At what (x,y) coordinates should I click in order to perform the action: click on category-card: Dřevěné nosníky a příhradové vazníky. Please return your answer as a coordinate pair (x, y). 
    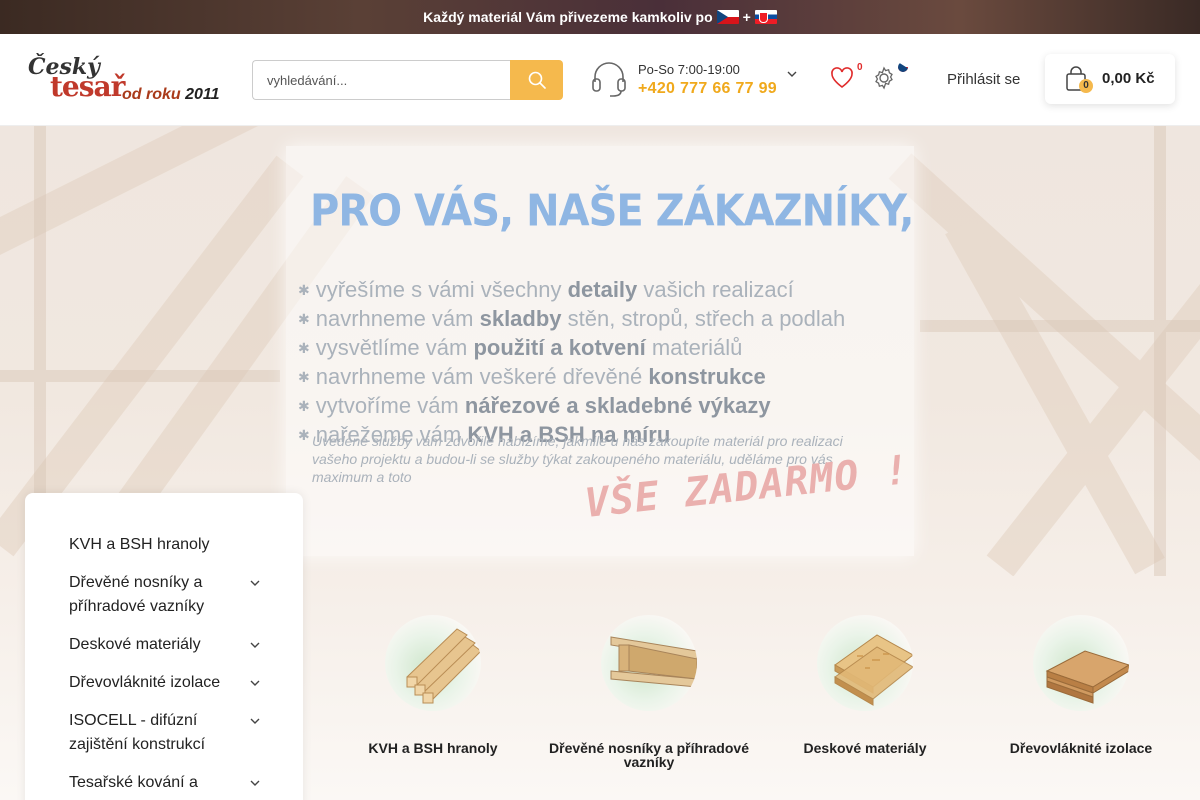
    Looking at the image, I should click on (649, 692).